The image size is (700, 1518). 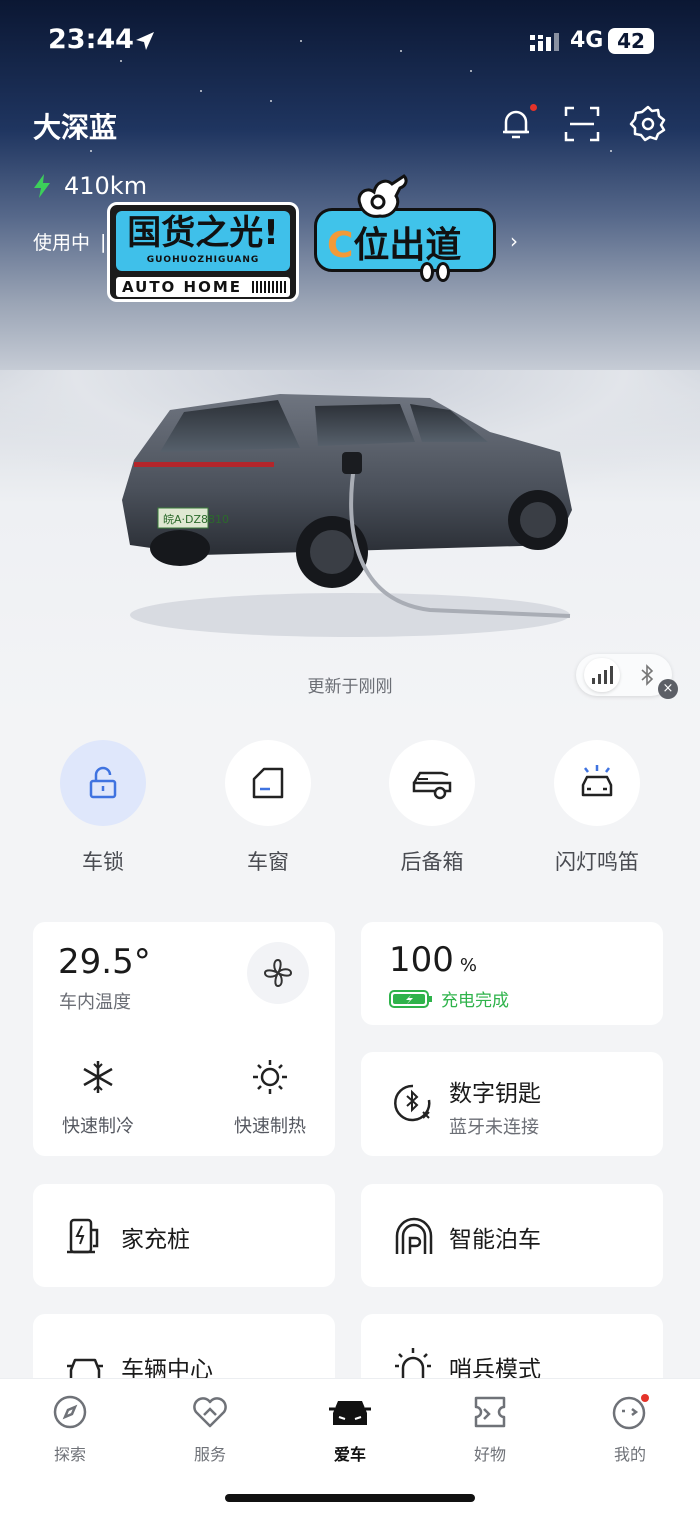 I want to click on tab-service: 服务, so click(x=210, y=1429).